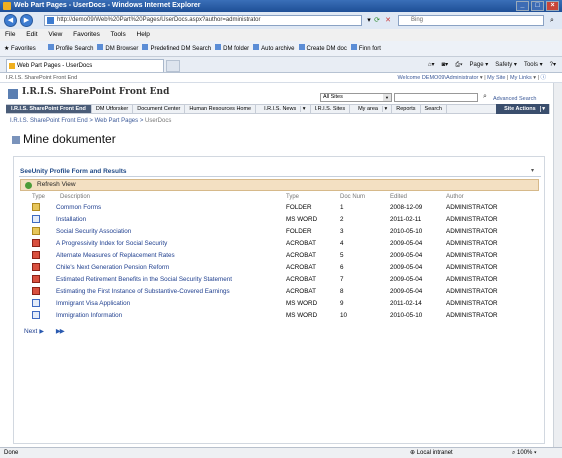 The height and width of the screenshot is (458, 562). I want to click on nav-tab-reports: Reports, so click(406, 109).